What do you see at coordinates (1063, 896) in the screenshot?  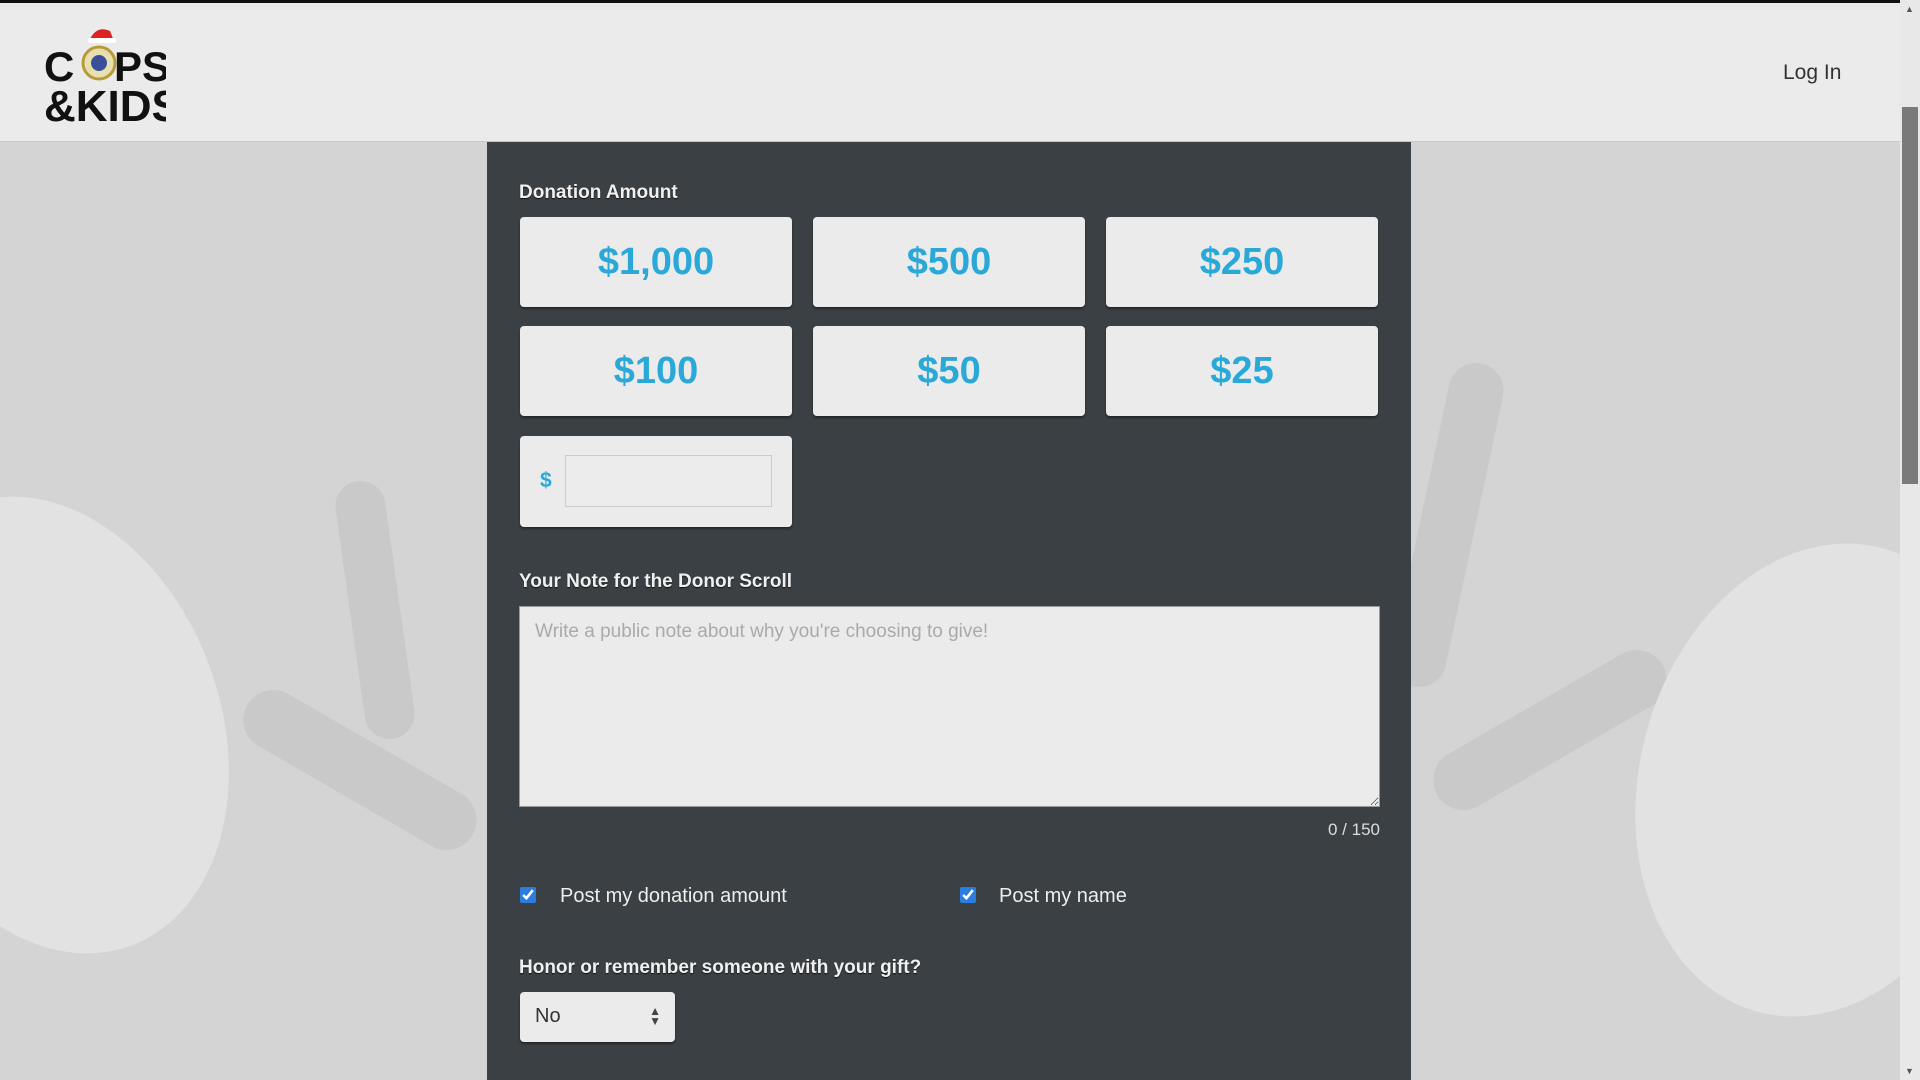 I see `post-name-label: Post my name` at bounding box center [1063, 896].